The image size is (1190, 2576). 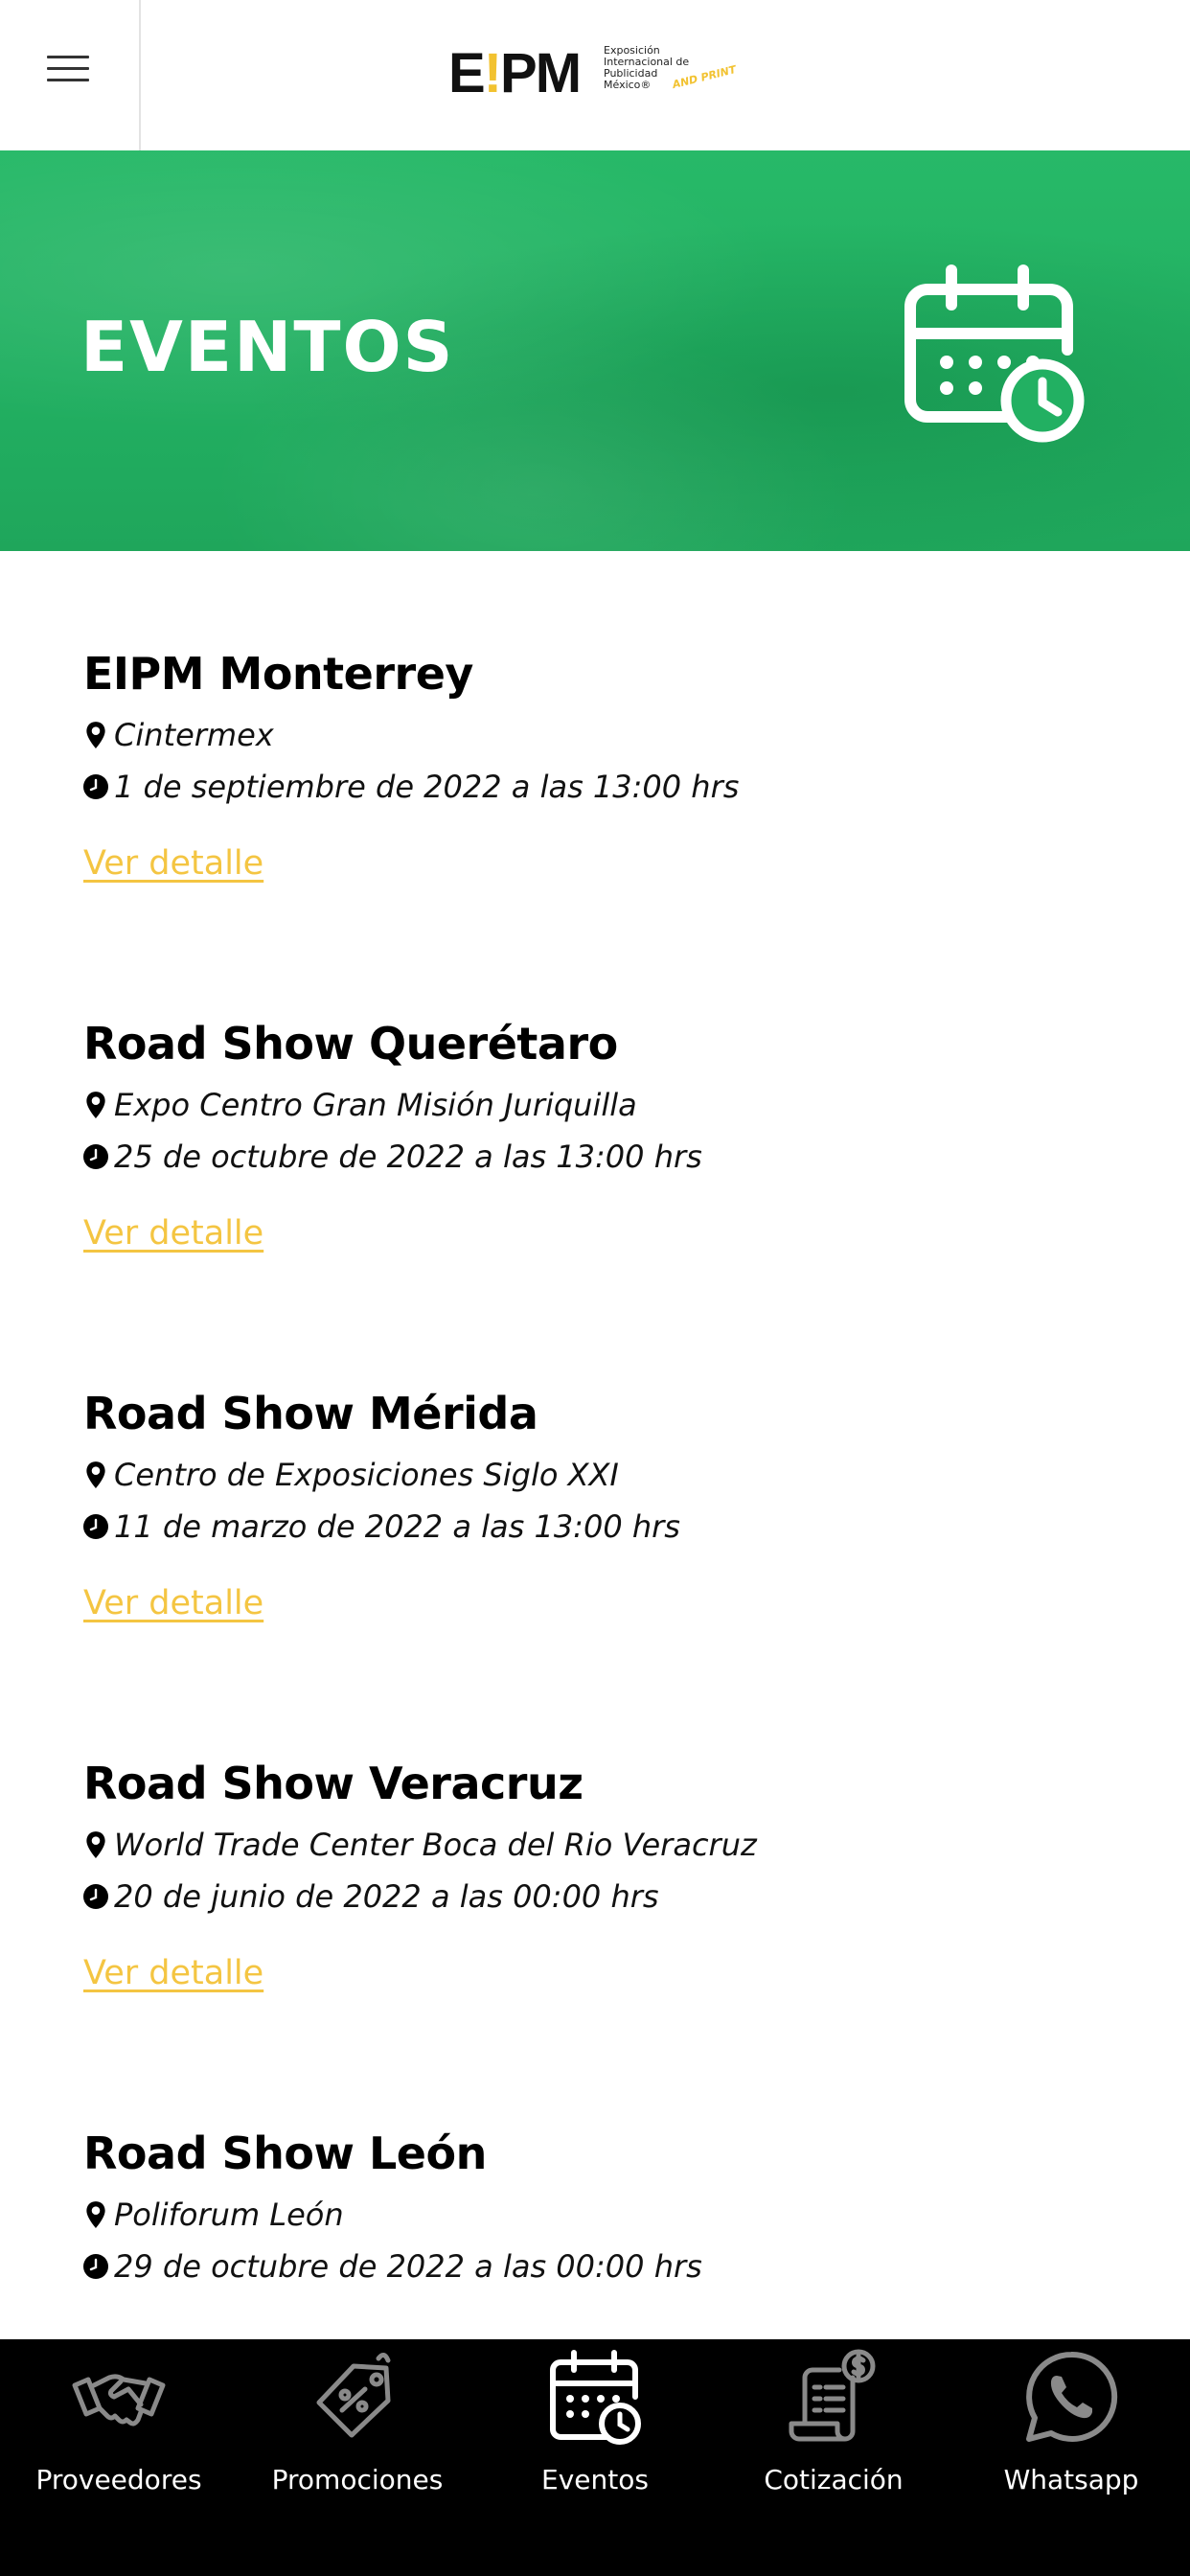 What do you see at coordinates (1071, 2457) in the screenshot?
I see `nav-whatsapp: Whatsapp` at bounding box center [1071, 2457].